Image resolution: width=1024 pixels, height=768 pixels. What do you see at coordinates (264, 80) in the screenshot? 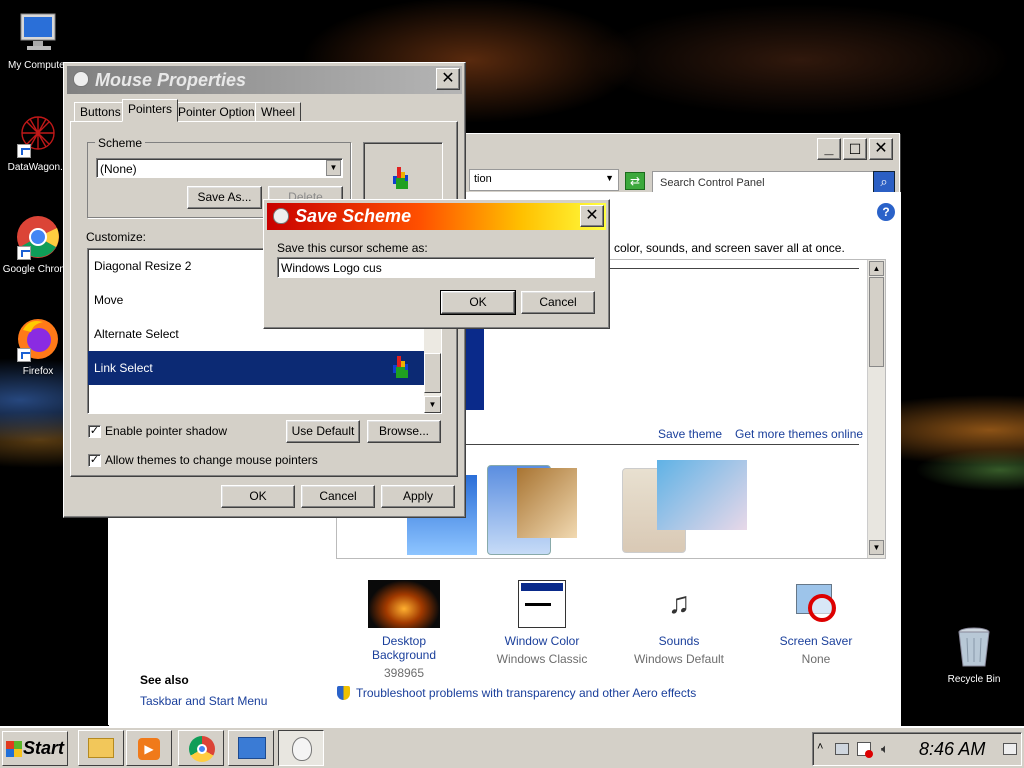
I see `mouse-properties-titlebar: Mouse Properties` at bounding box center [264, 80].